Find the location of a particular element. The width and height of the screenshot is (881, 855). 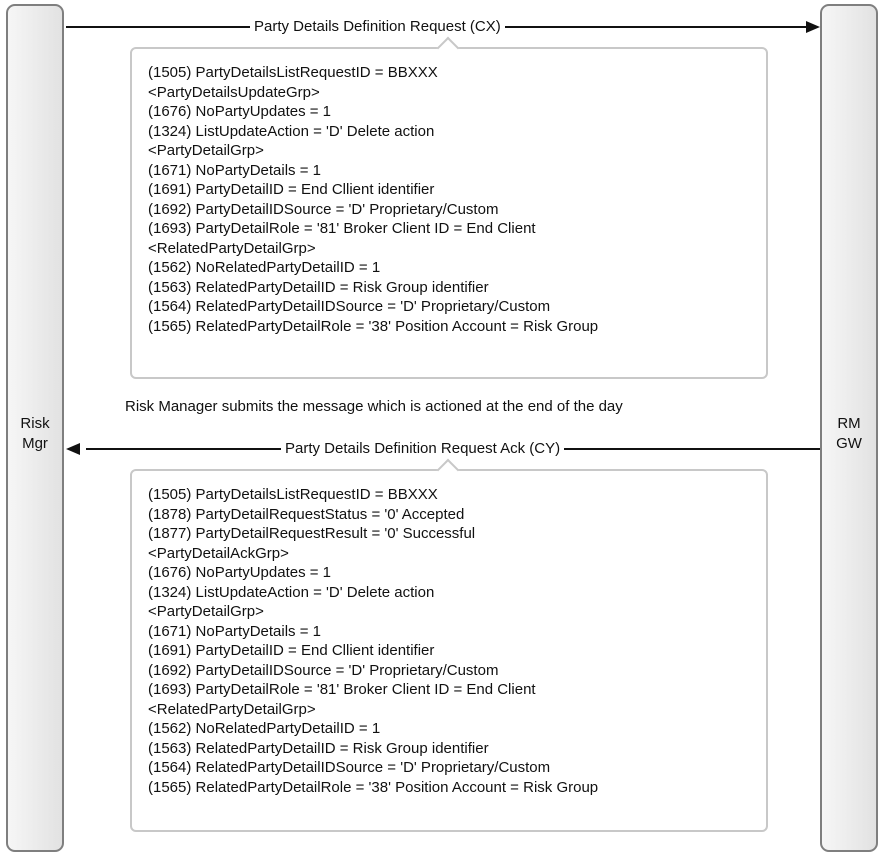

request-arrow-label: Party Details Definition Request (CX) is located at coordinates (377, 27).